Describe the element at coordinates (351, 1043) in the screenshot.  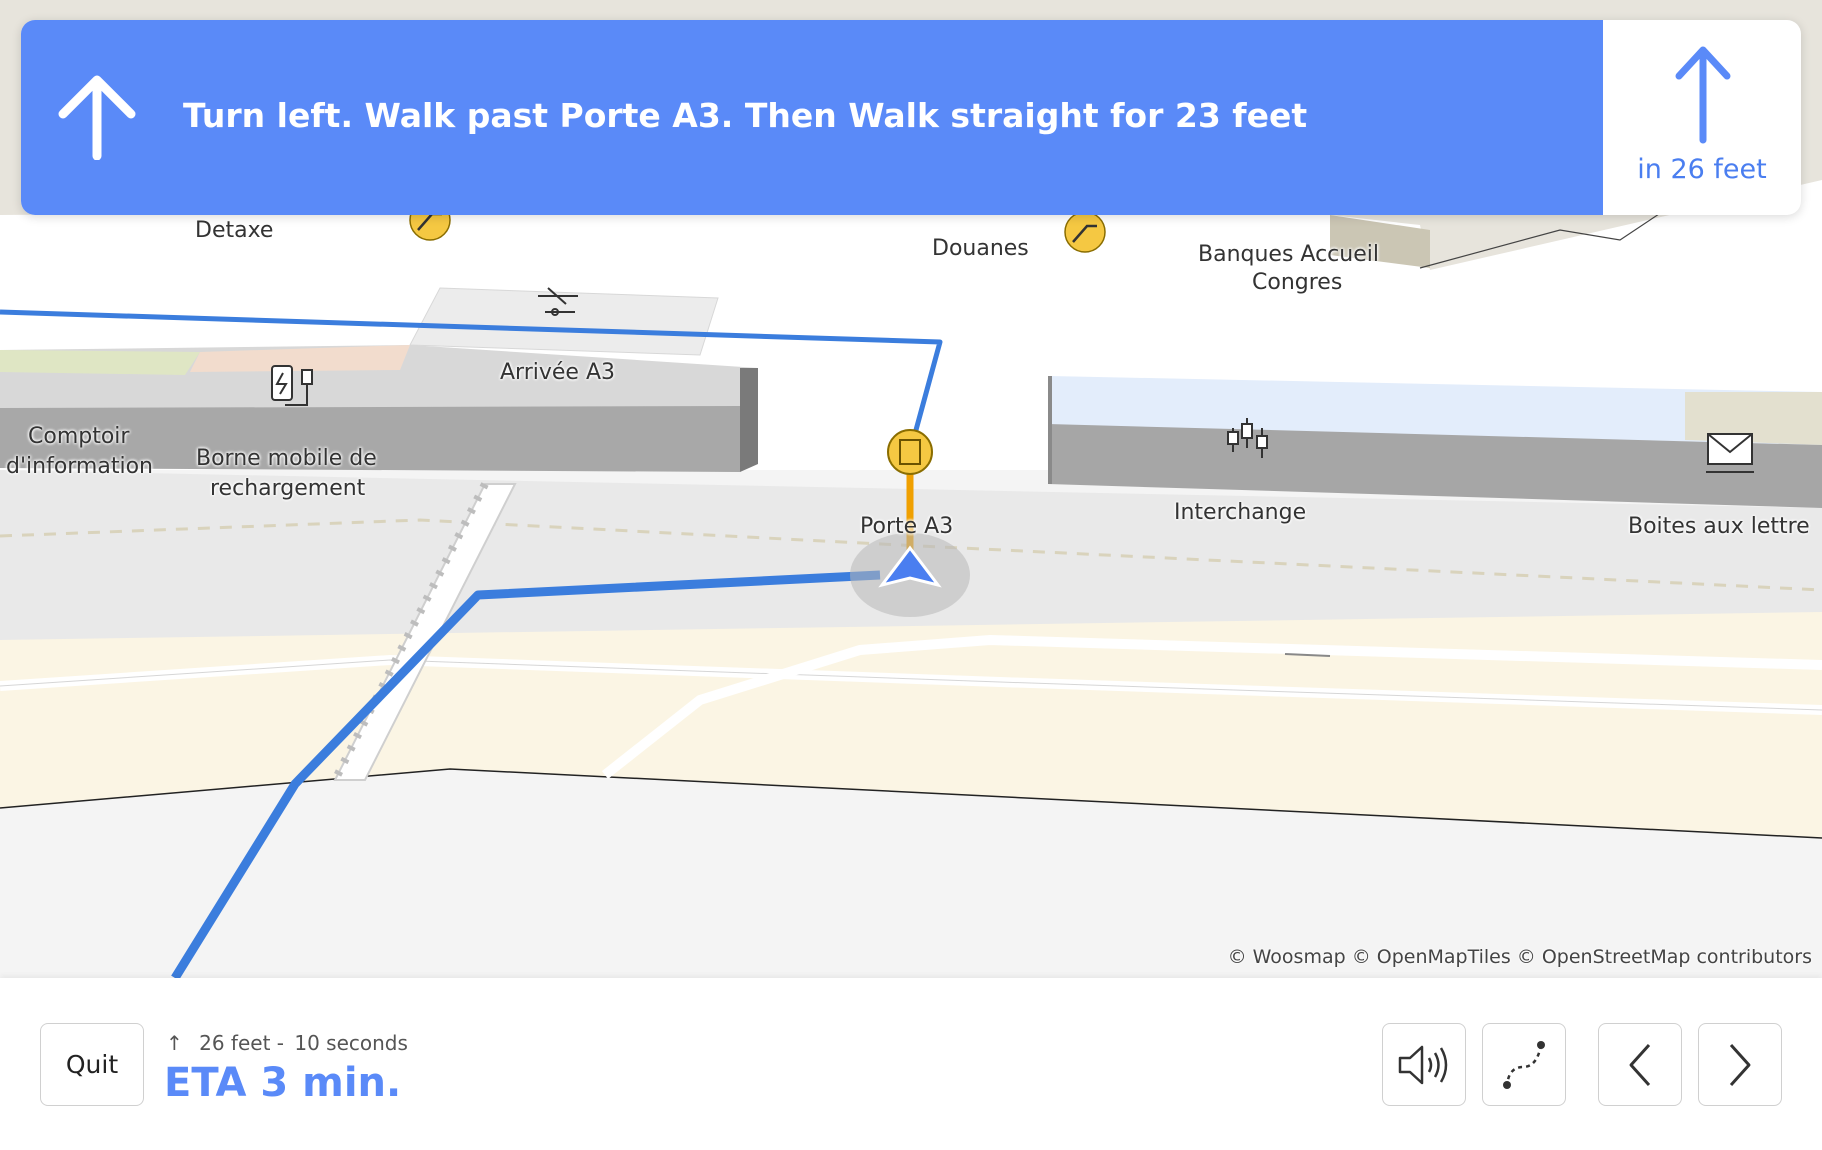
I see `step-time: 10 seconds` at that location.